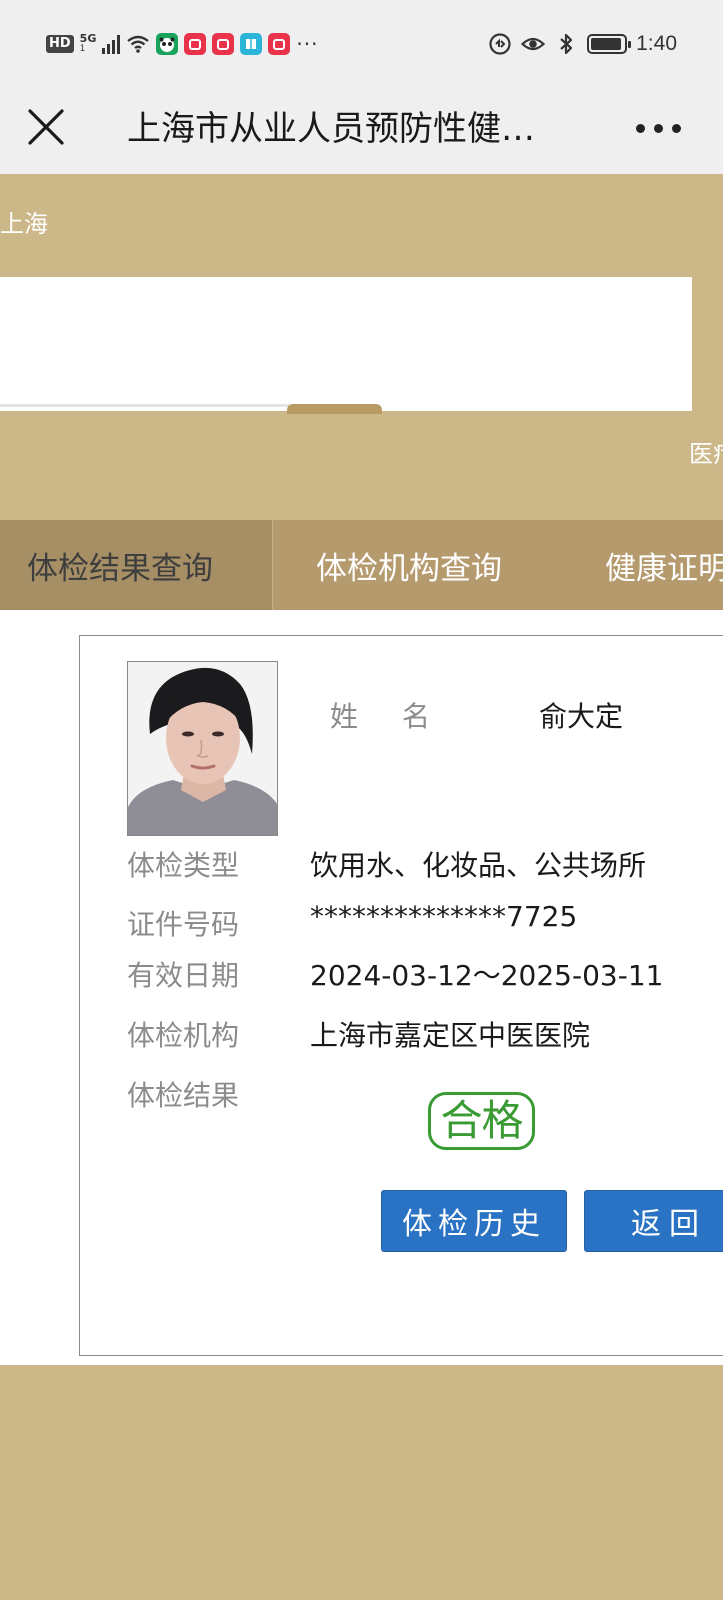  What do you see at coordinates (418, 565) in the screenshot?
I see `tab-exam-institution-query: 体检机构查询` at bounding box center [418, 565].